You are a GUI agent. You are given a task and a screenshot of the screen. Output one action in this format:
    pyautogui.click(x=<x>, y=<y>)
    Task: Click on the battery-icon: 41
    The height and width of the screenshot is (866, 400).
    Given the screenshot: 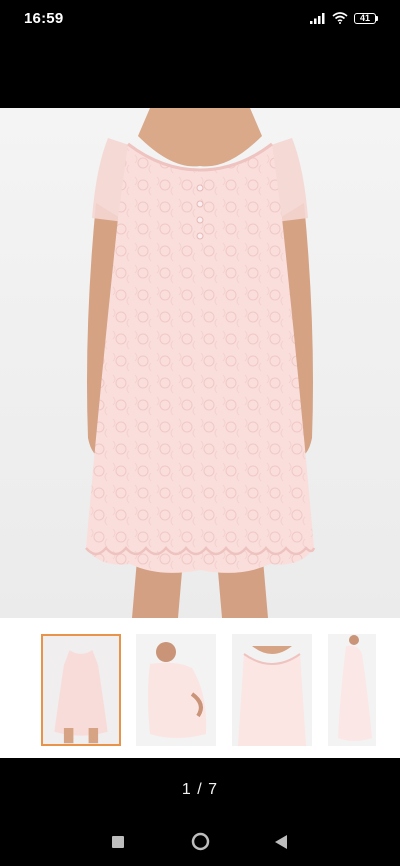 What is the action you would take?
    pyautogui.click(x=366, y=18)
    